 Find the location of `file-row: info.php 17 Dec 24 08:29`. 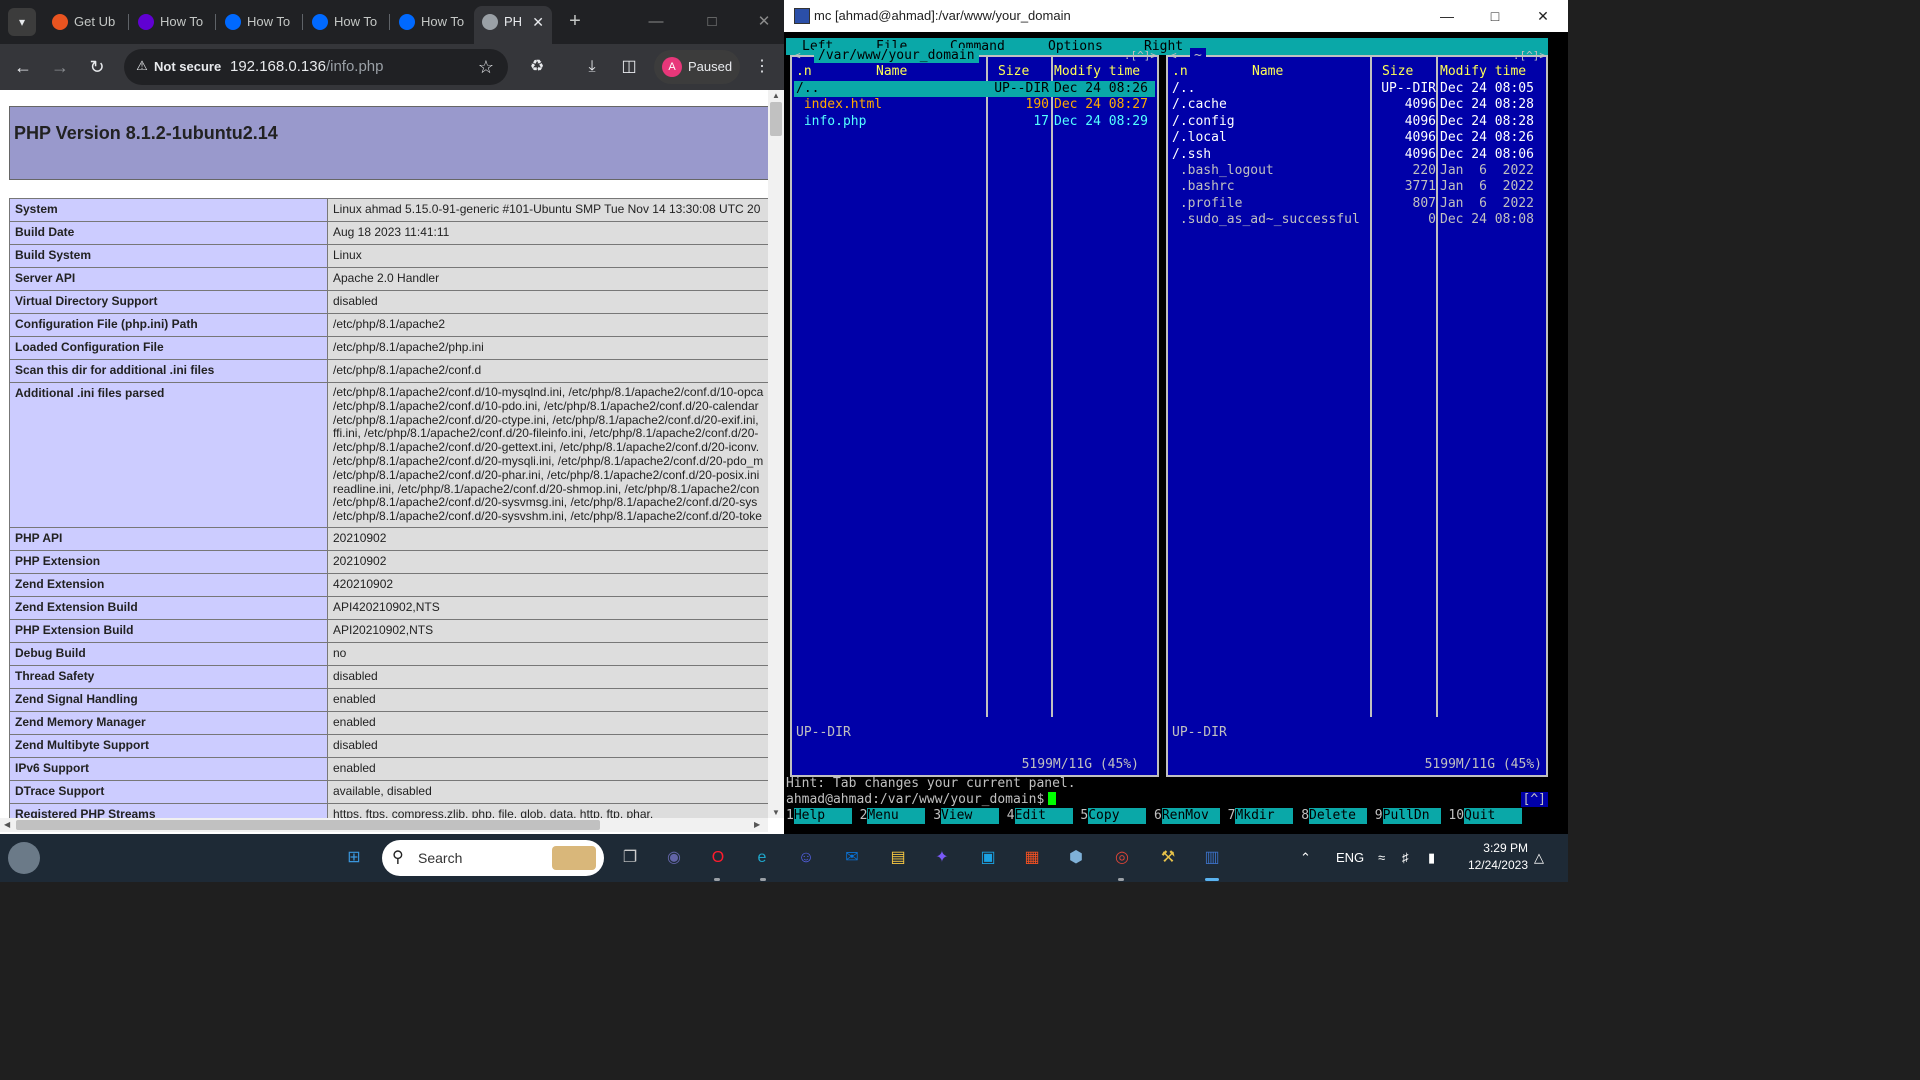

file-row: info.php 17 Dec 24 08:29 is located at coordinates (974, 122).